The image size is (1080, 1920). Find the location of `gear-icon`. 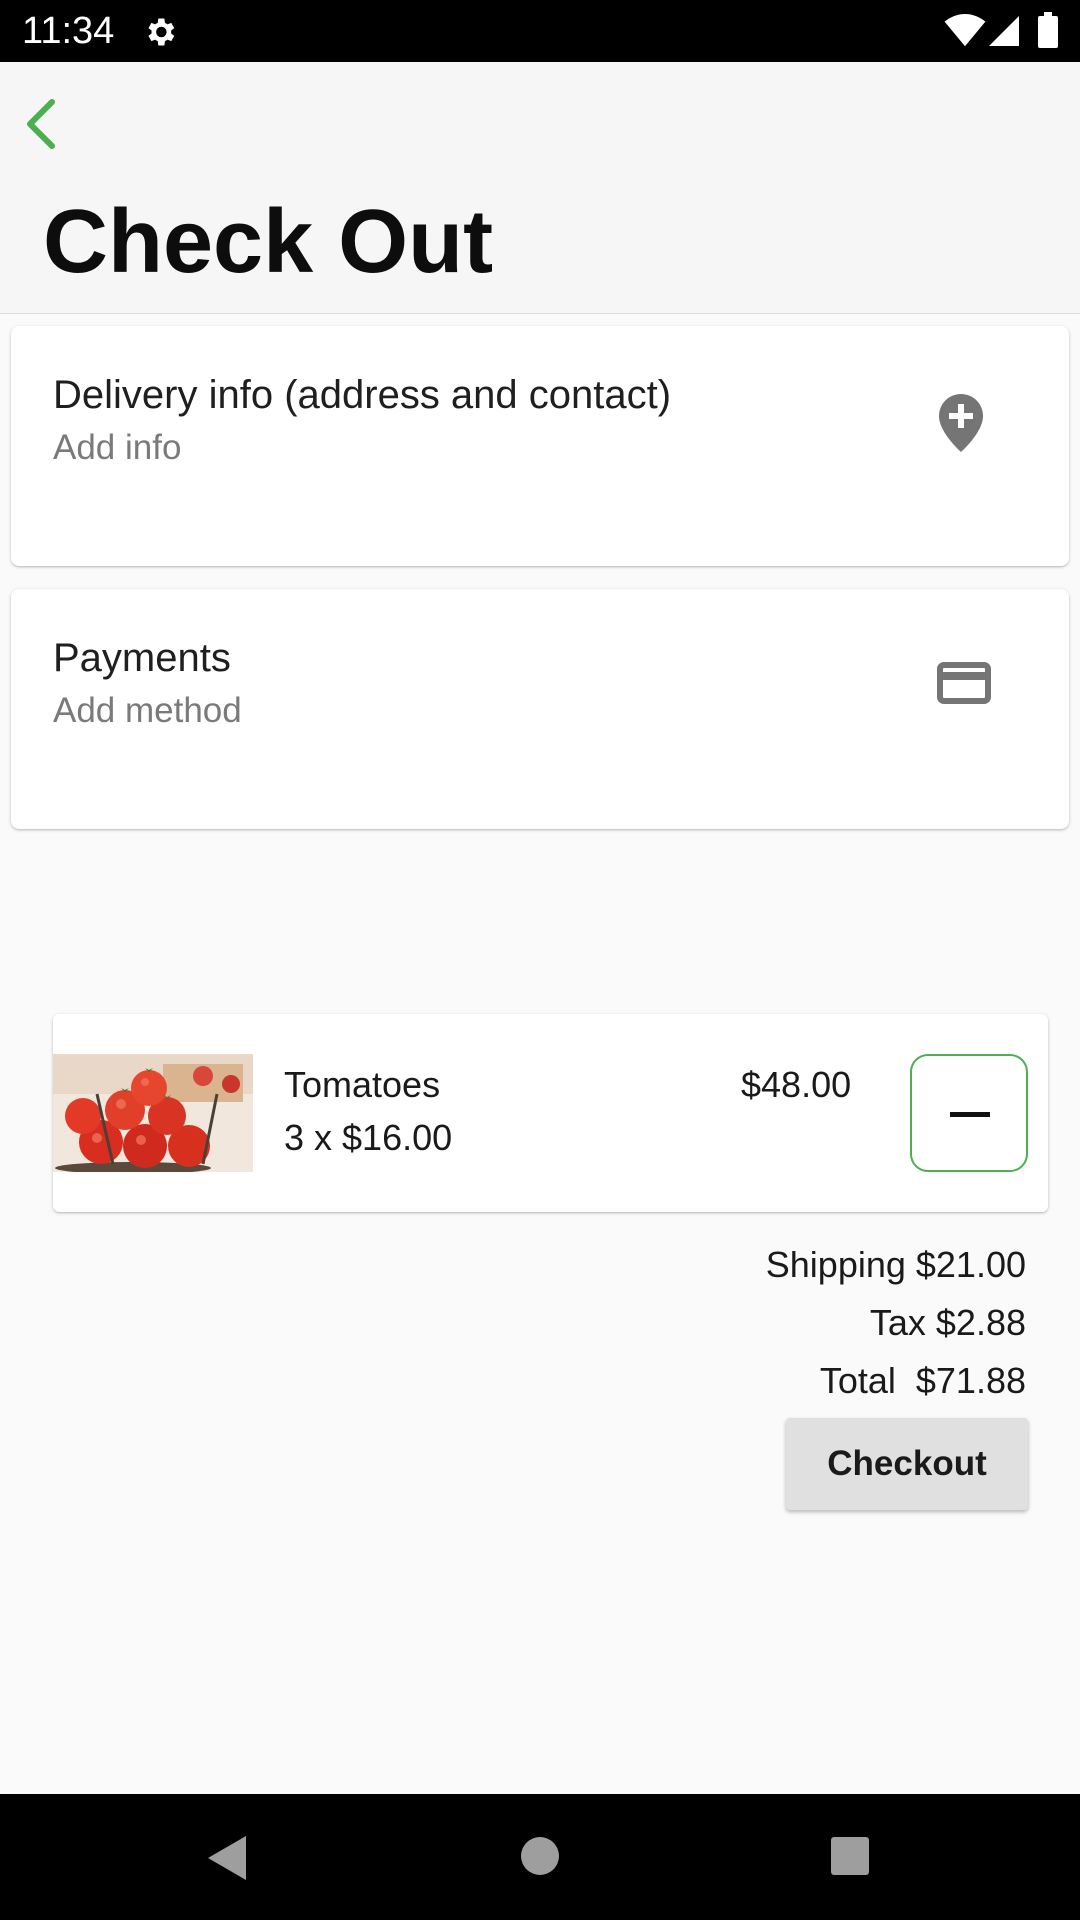

gear-icon is located at coordinates (161, 32).